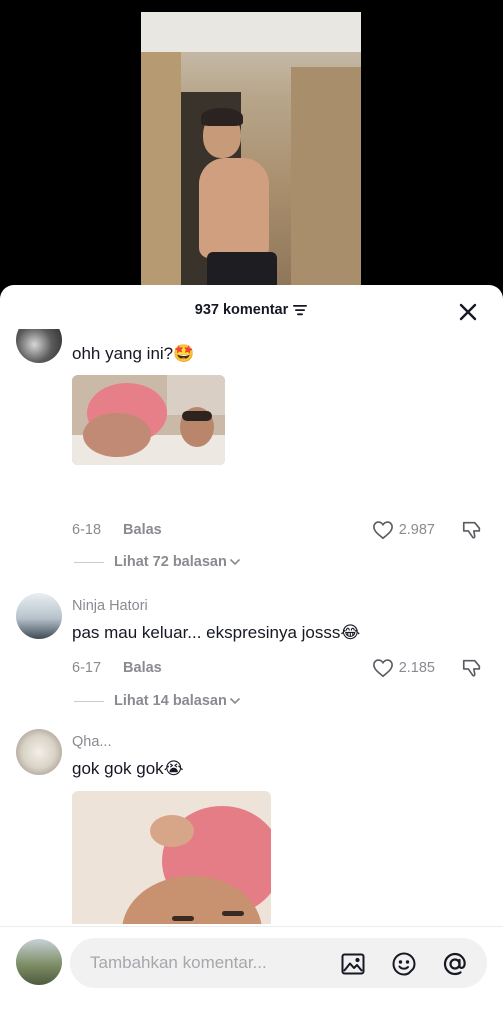 This screenshot has width=503, height=1024. What do you see at coordinates (170, 562) in the screenshot?
I see `view-replies-label: Lihat 72 balasan` at bounding box center [170, 562].